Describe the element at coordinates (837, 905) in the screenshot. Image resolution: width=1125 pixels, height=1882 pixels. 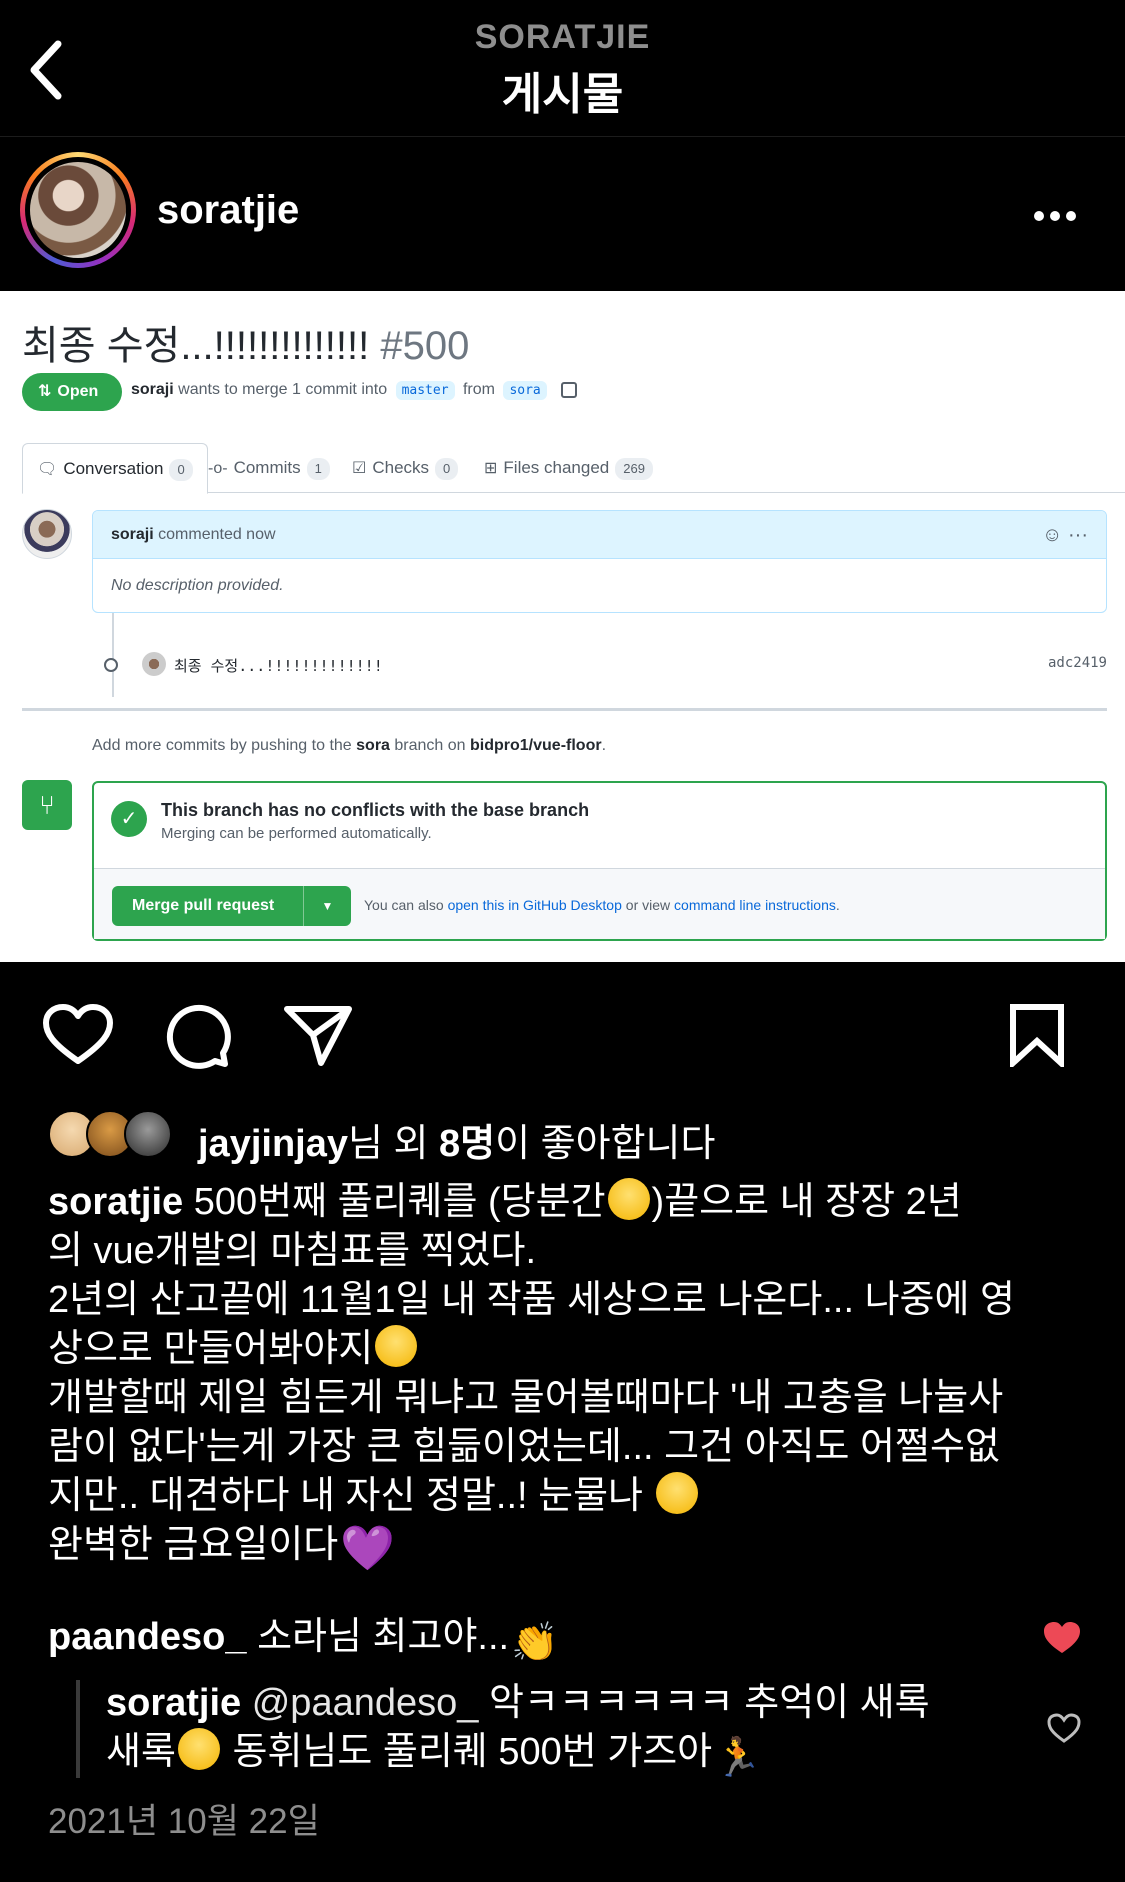
I see `hint-text: .` at that location.